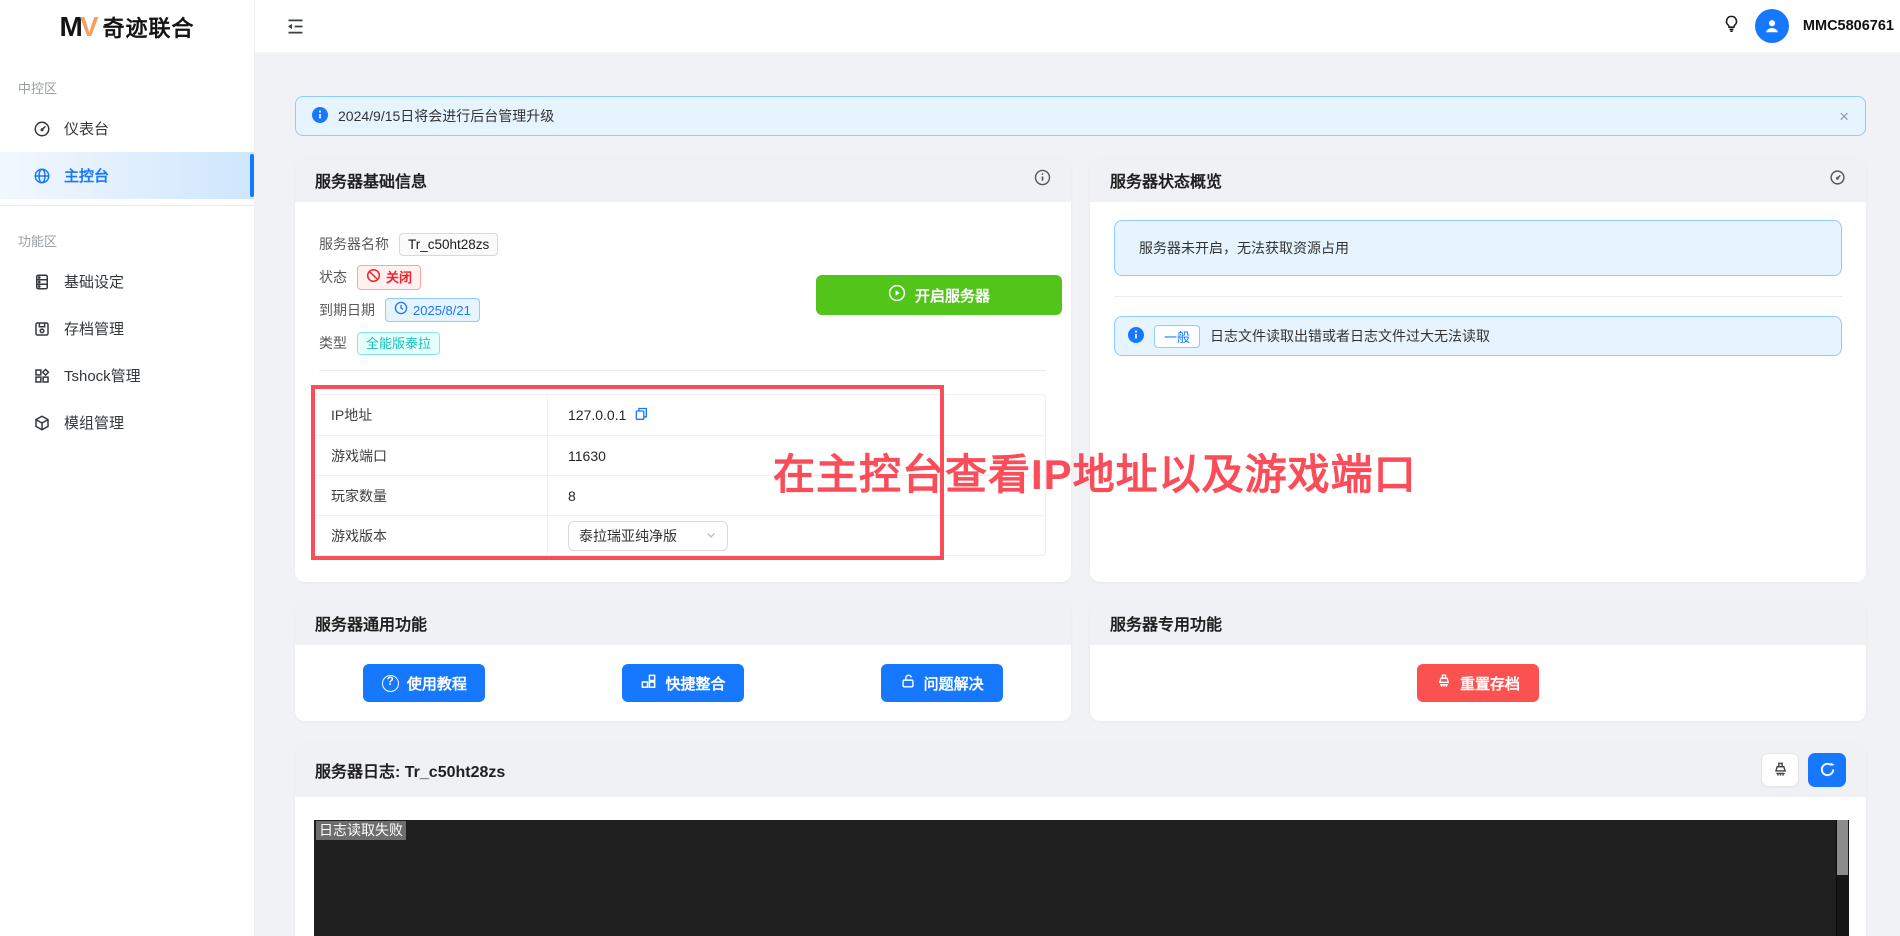  Describe the element at coordinates (89, 26) in the screenshot. I see `logo-letter-v: V` at that location.